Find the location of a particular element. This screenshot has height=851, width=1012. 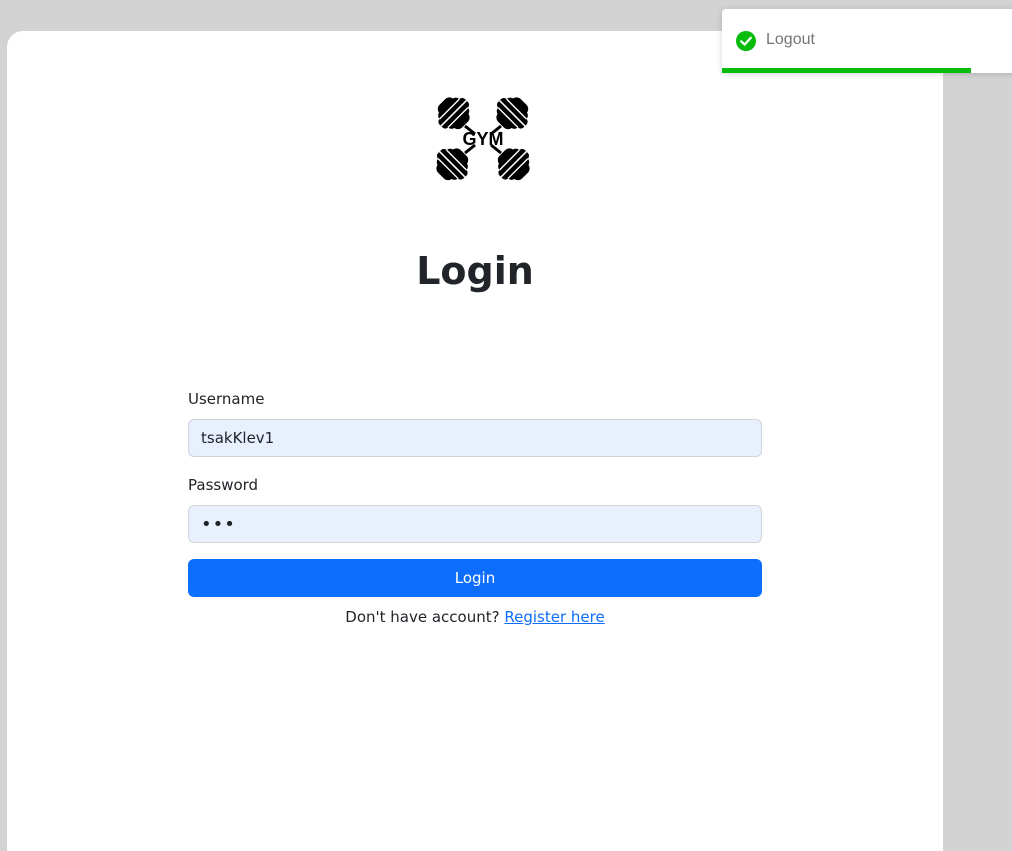

password-input is located at coordinates (475, 524).